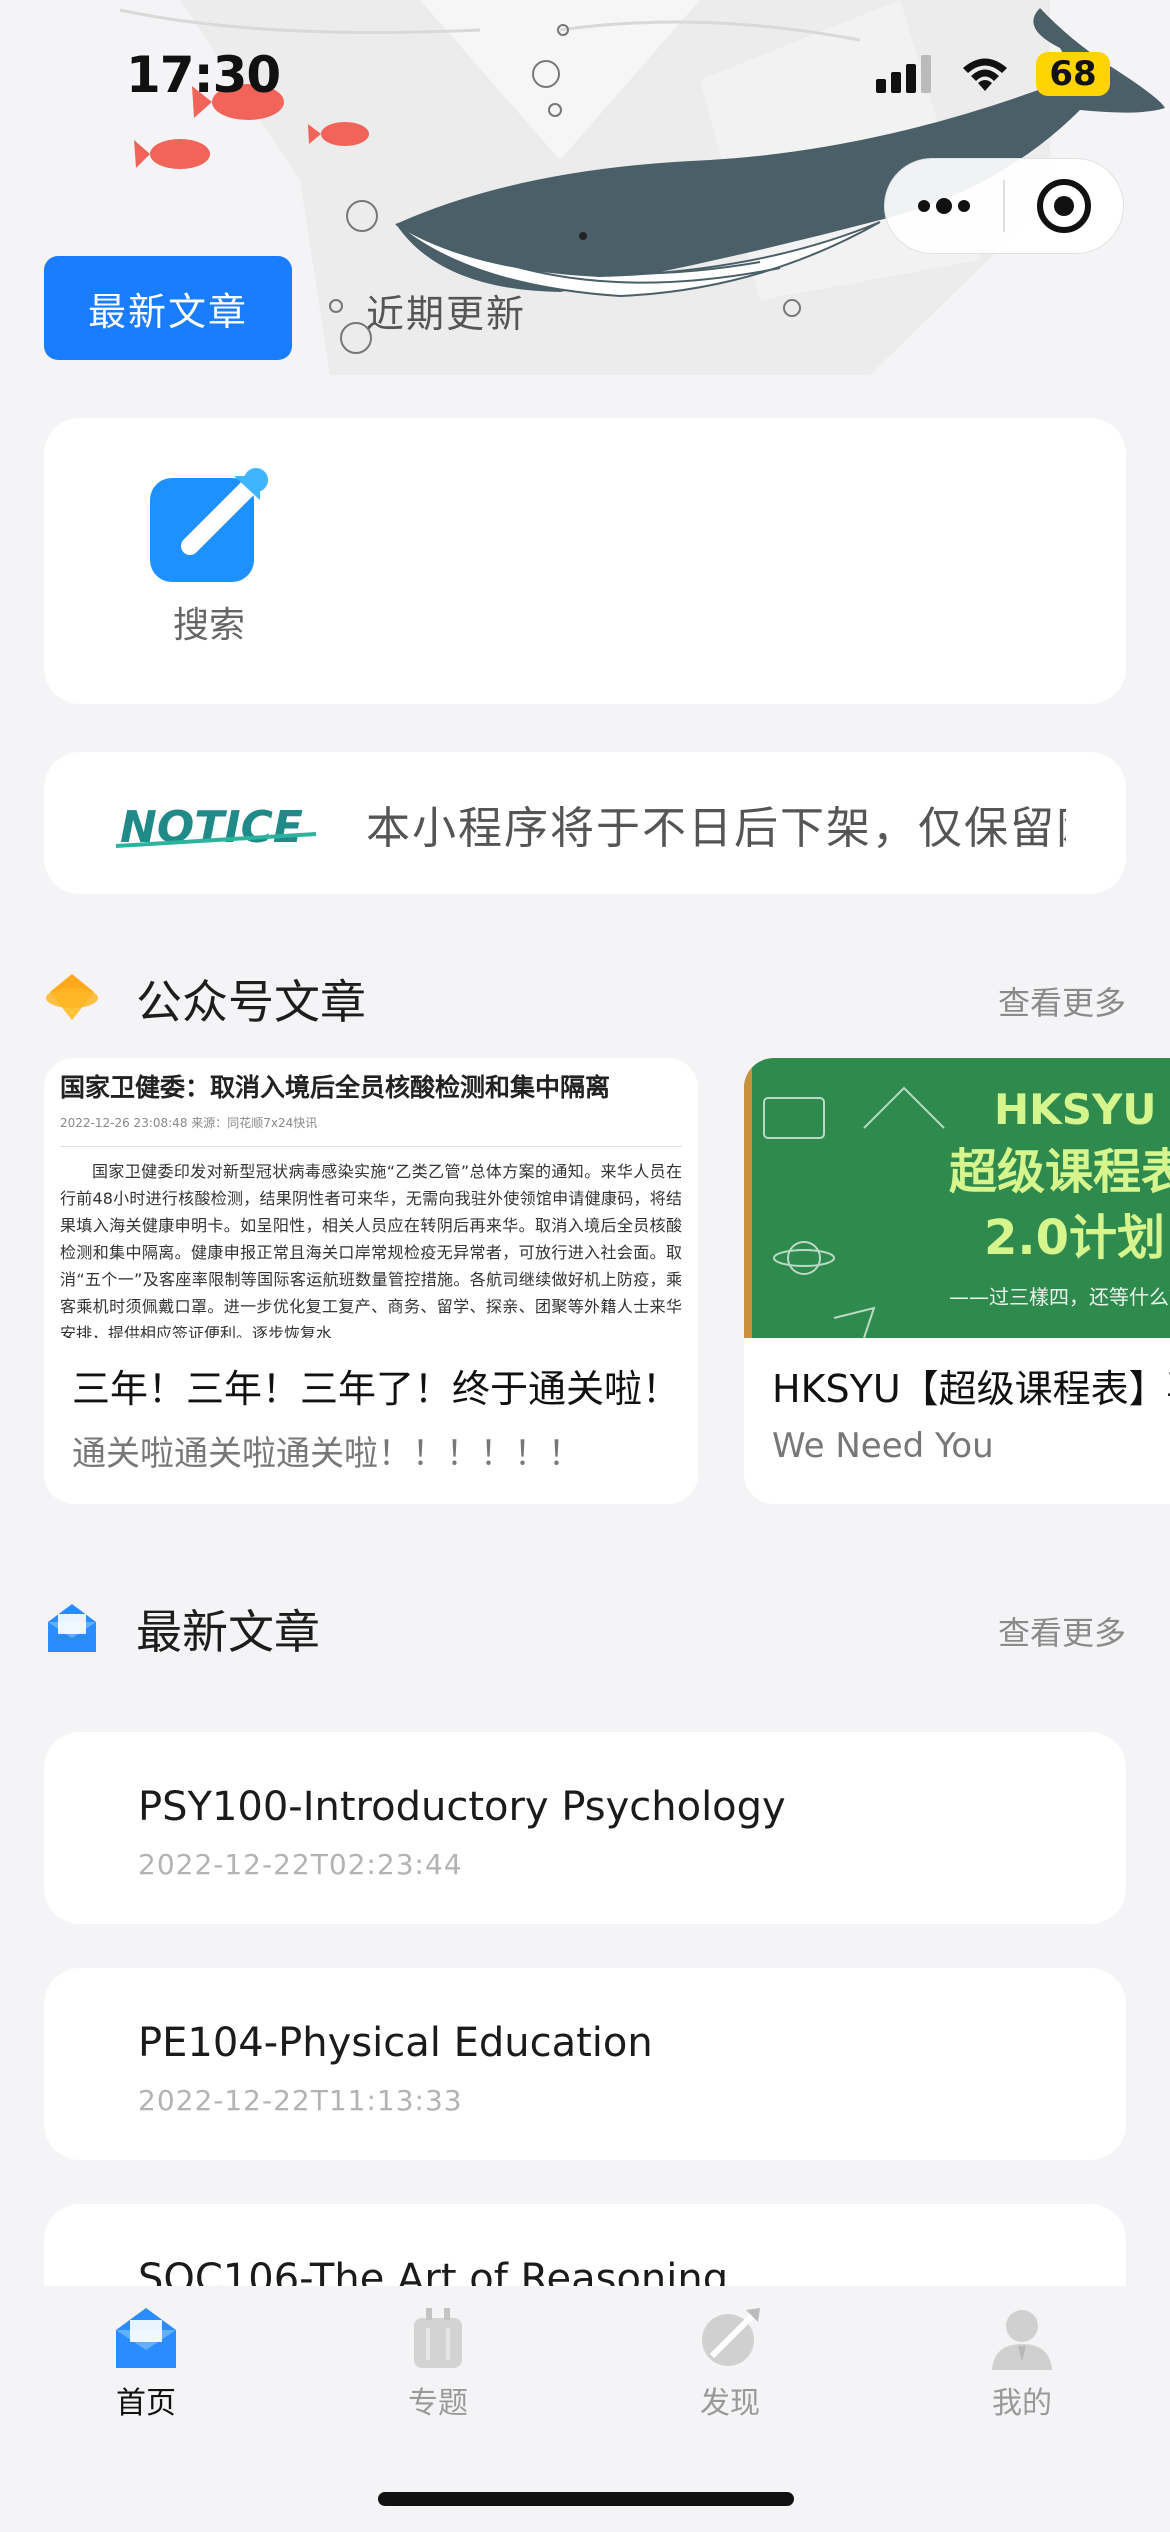 The height and width of the screenshot is (2532, 1170). I want to click on home-indicator, so click(586, 2499).